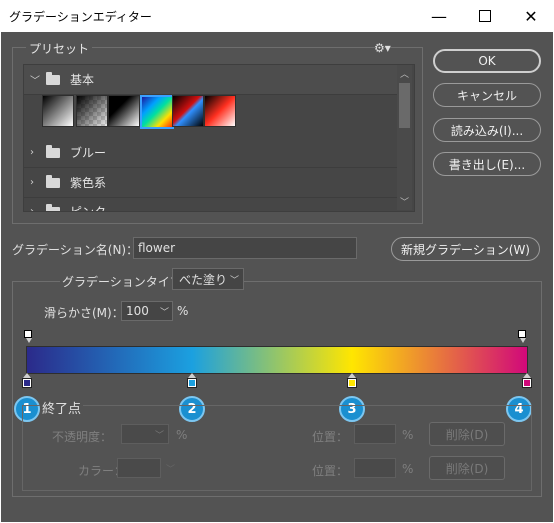 This screenshot has width=554, height=523. Describe the element at coordinates (408, 435) in the screenshot. I see `opacity-location-unit: %` at that location.